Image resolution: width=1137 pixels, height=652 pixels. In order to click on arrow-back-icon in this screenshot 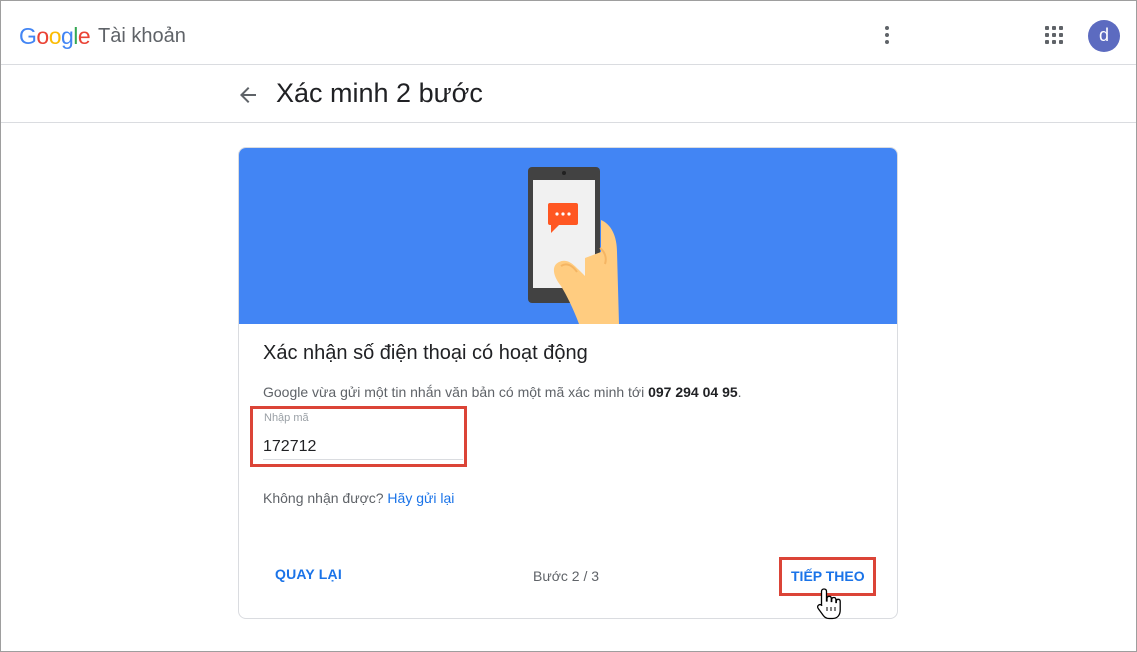, I will do `click(248, 95)`.